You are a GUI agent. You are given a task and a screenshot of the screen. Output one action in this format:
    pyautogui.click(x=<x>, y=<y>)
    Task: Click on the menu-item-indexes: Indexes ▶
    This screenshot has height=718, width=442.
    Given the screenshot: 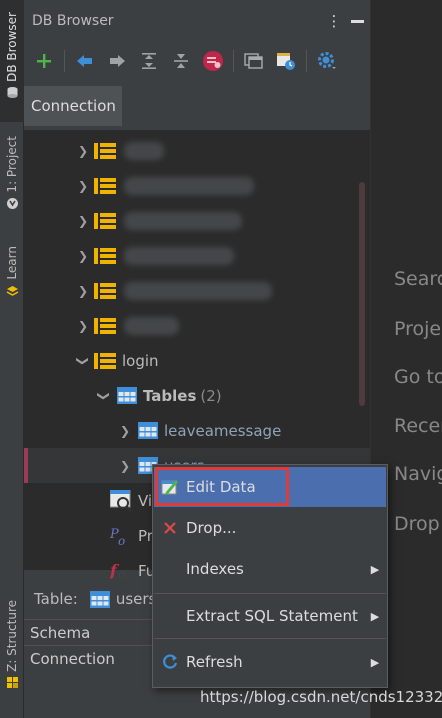 What is the action you would take?
    pyautogui.click(x=270, y=569)
    